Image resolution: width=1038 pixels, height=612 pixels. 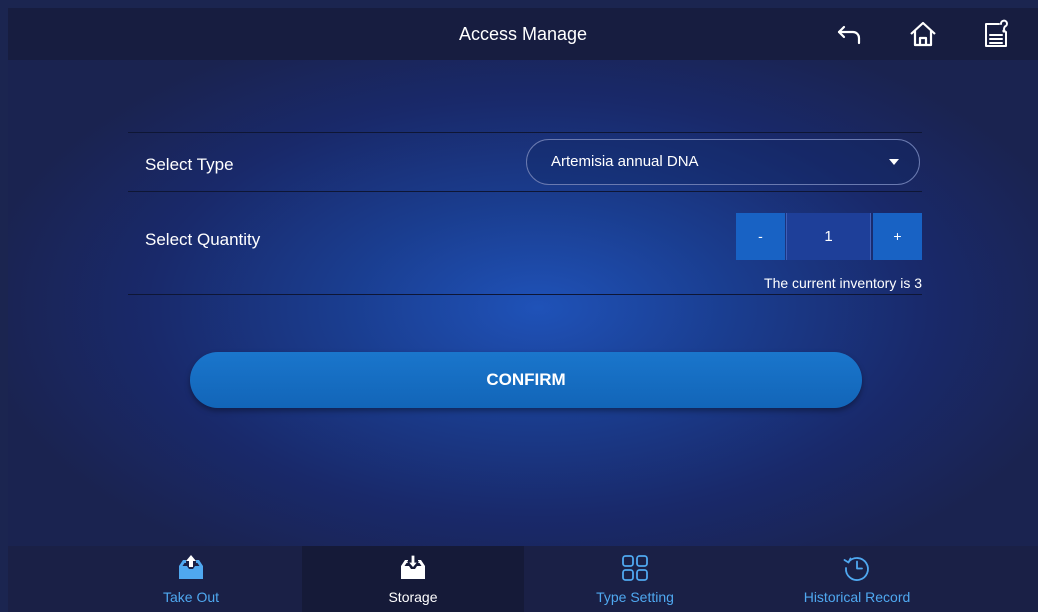 What do you see at coordinates (843, 283) in the screenshot?
I see `inventory-text: The current inventory is 3` at bounding box center [843, 283].